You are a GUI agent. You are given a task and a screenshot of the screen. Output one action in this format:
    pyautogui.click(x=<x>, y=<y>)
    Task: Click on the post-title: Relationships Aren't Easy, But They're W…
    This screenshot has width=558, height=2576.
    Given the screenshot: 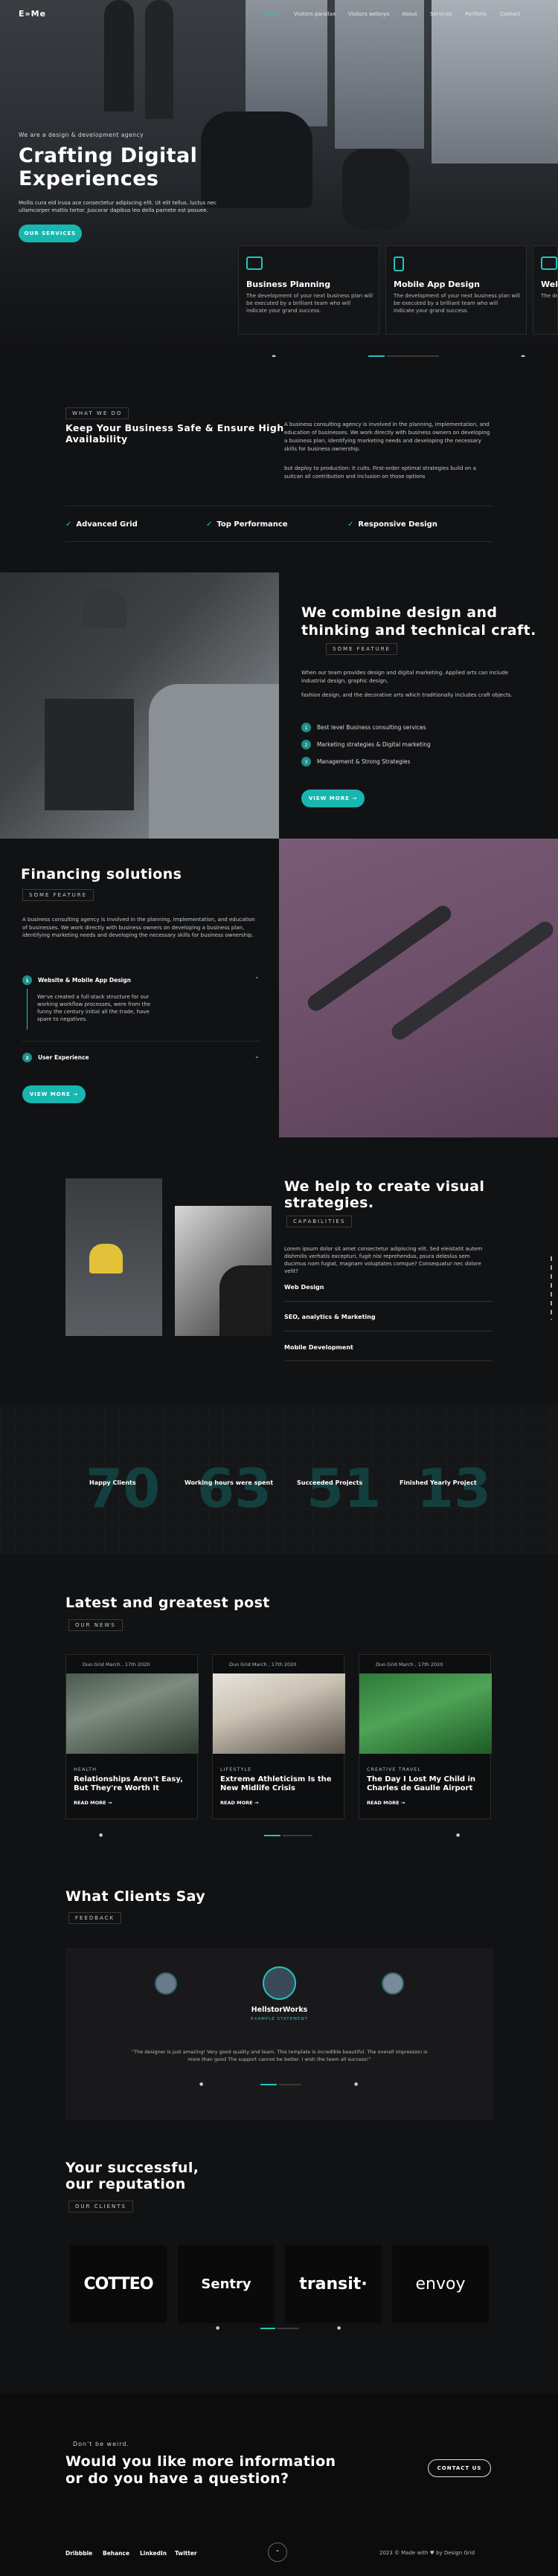 What is the action you would take?
    pyautogui.click(x=133, y=1784)
    